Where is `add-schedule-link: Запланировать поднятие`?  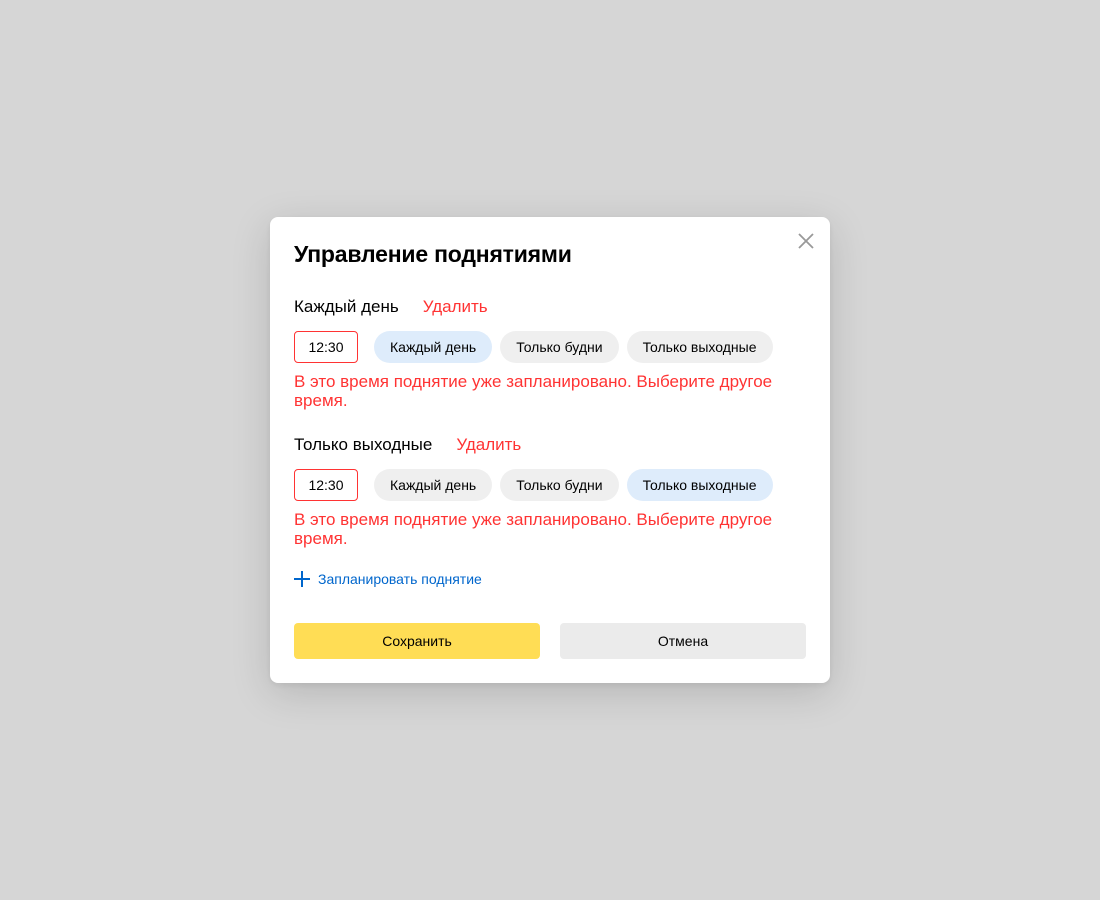
add-schedule-link: Запланировать поднятие is located at coordinates (388, 579).